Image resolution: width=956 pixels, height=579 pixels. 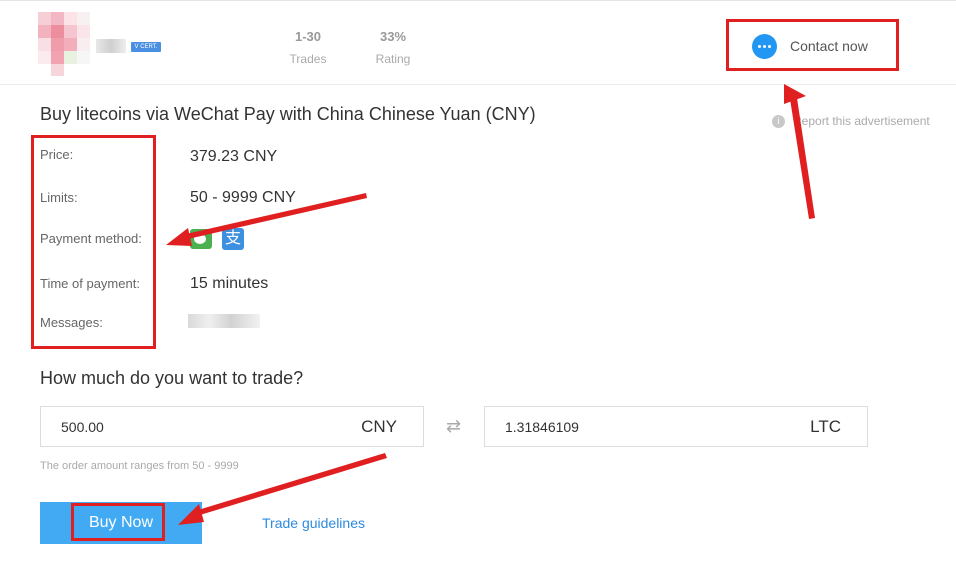 I want to click on arrow-to-buy-now, so click(x=282, y=489).